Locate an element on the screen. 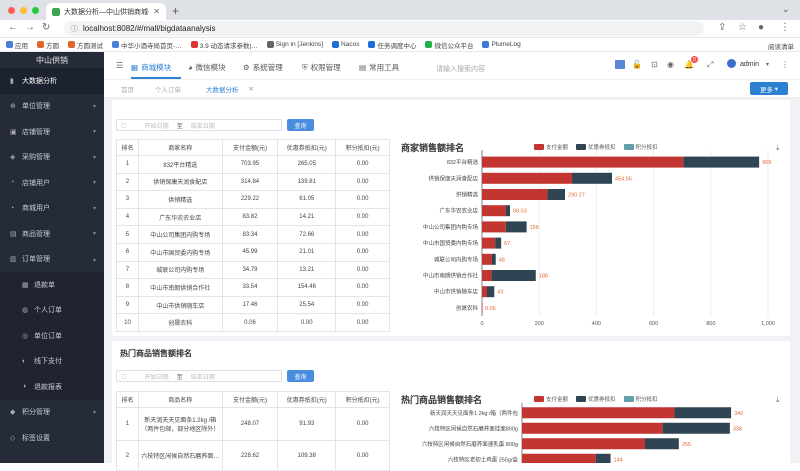 Image resolution: width=800 pixels, height=471 pixels. menu-toggle-icon: ☰ is located at coordinates (119, 65).